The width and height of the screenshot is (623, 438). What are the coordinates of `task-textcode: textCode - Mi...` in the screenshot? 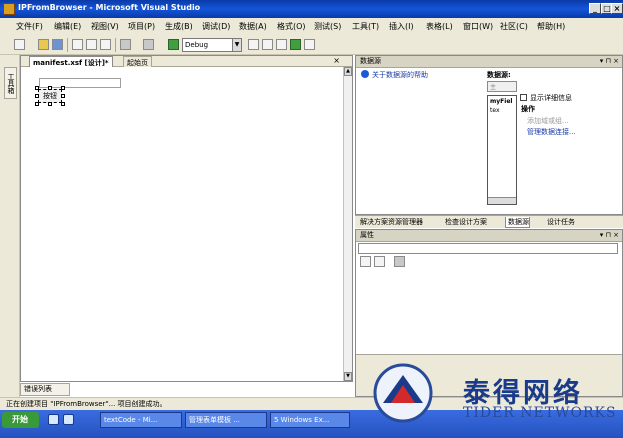 It's located at (141, 420).